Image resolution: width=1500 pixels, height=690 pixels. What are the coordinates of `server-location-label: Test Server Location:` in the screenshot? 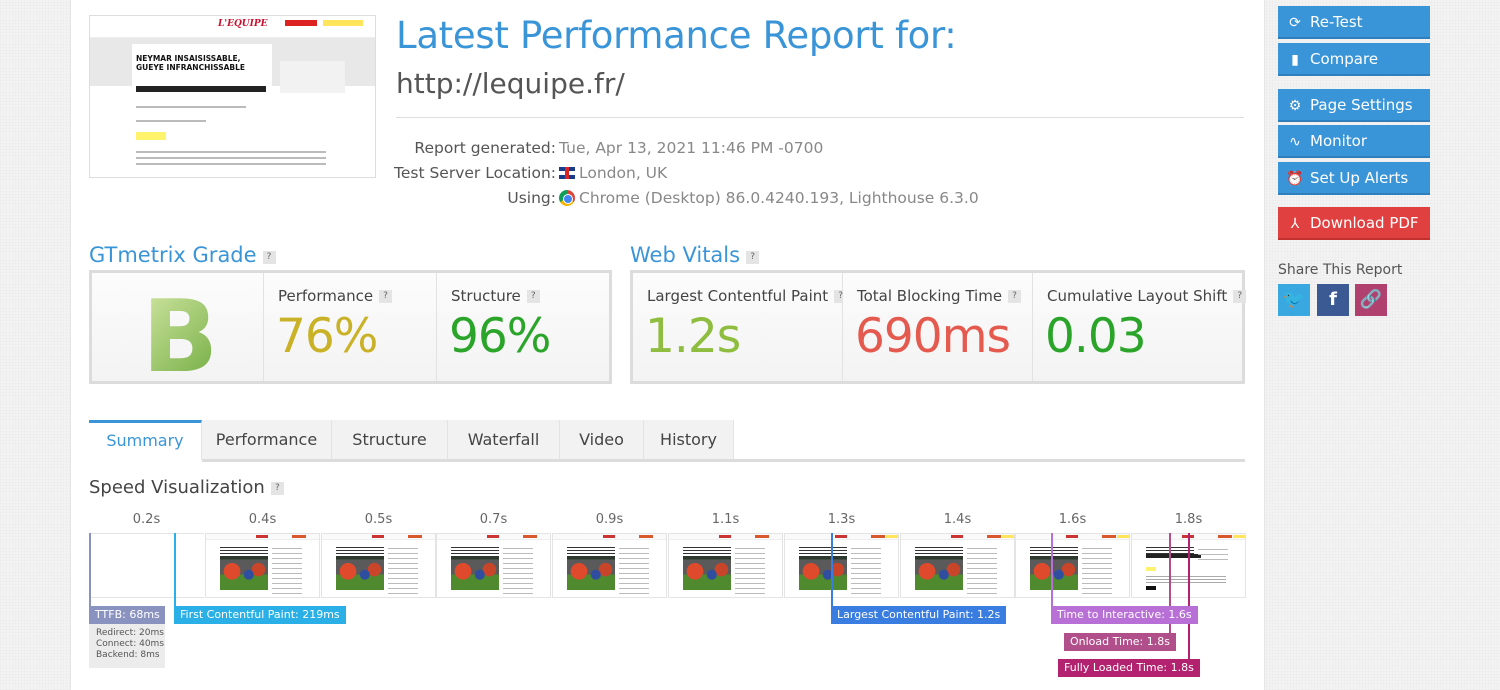 It's located at (475, 173).